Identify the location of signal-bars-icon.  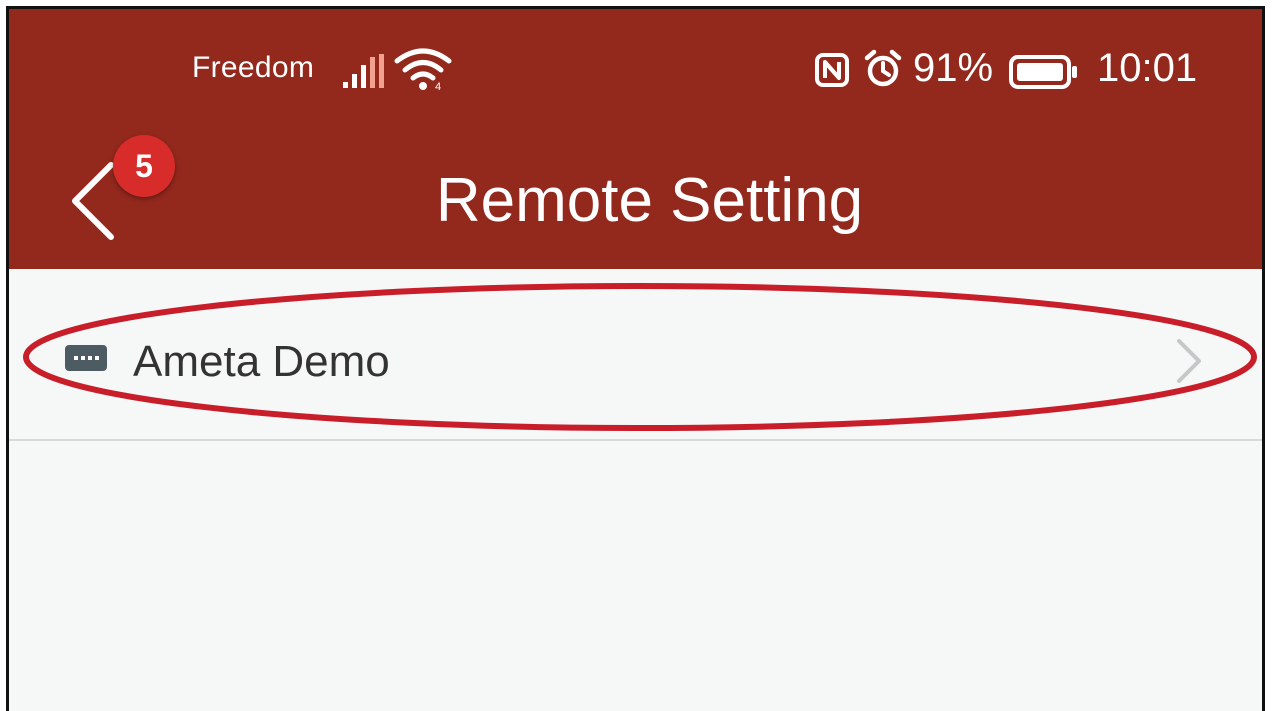
(363, 71).